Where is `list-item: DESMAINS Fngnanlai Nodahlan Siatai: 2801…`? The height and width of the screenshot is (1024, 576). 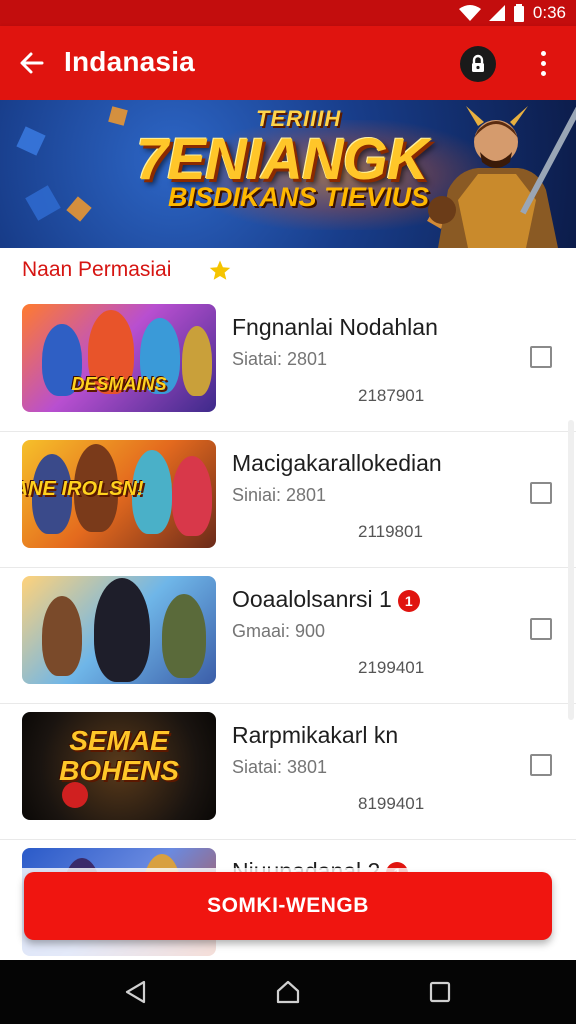
list-item: DESMAINS Fngnanlai Nodahlan Siatai: 2801… is located at coordinates (288, 364).